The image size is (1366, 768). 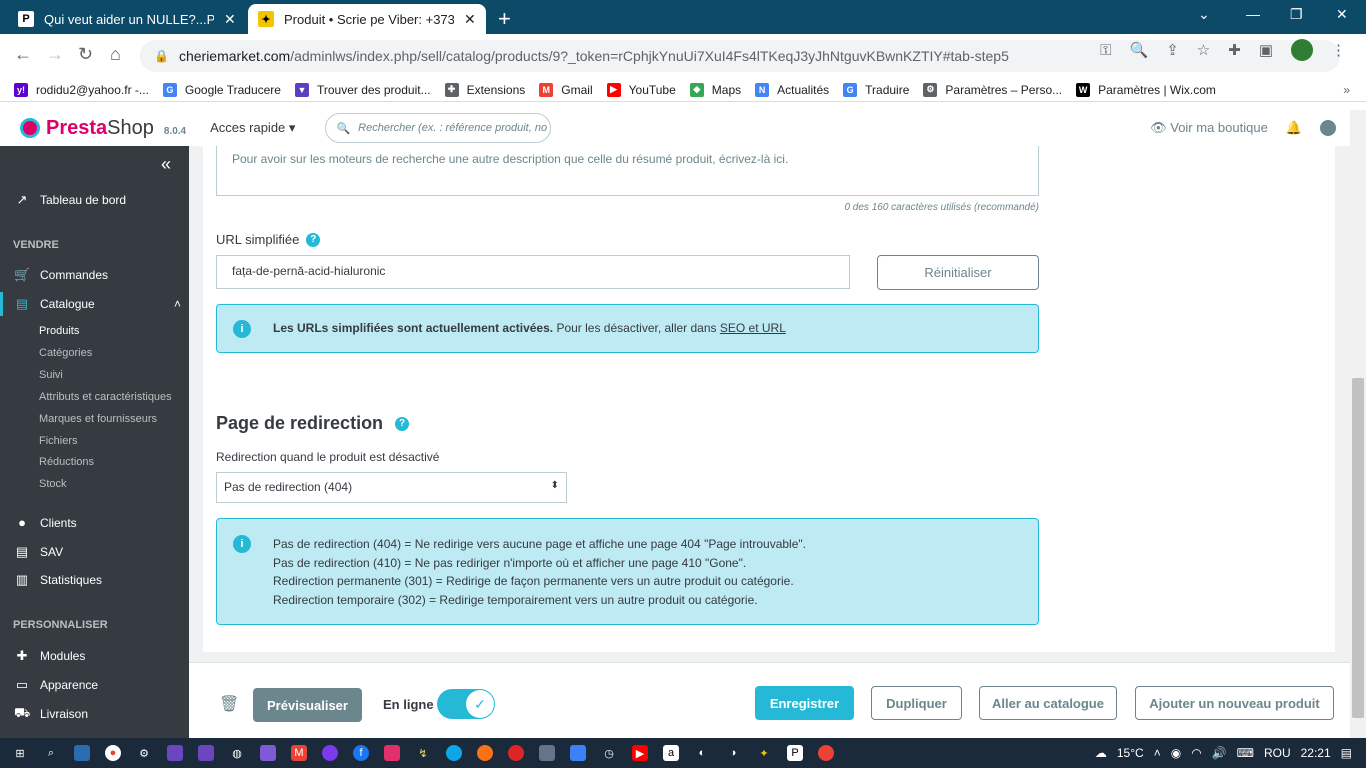 What do you see at coordinates (1101, 753) in the screenshot?
I see `weather-icon: ☁` at bounding box center [1101, 753].